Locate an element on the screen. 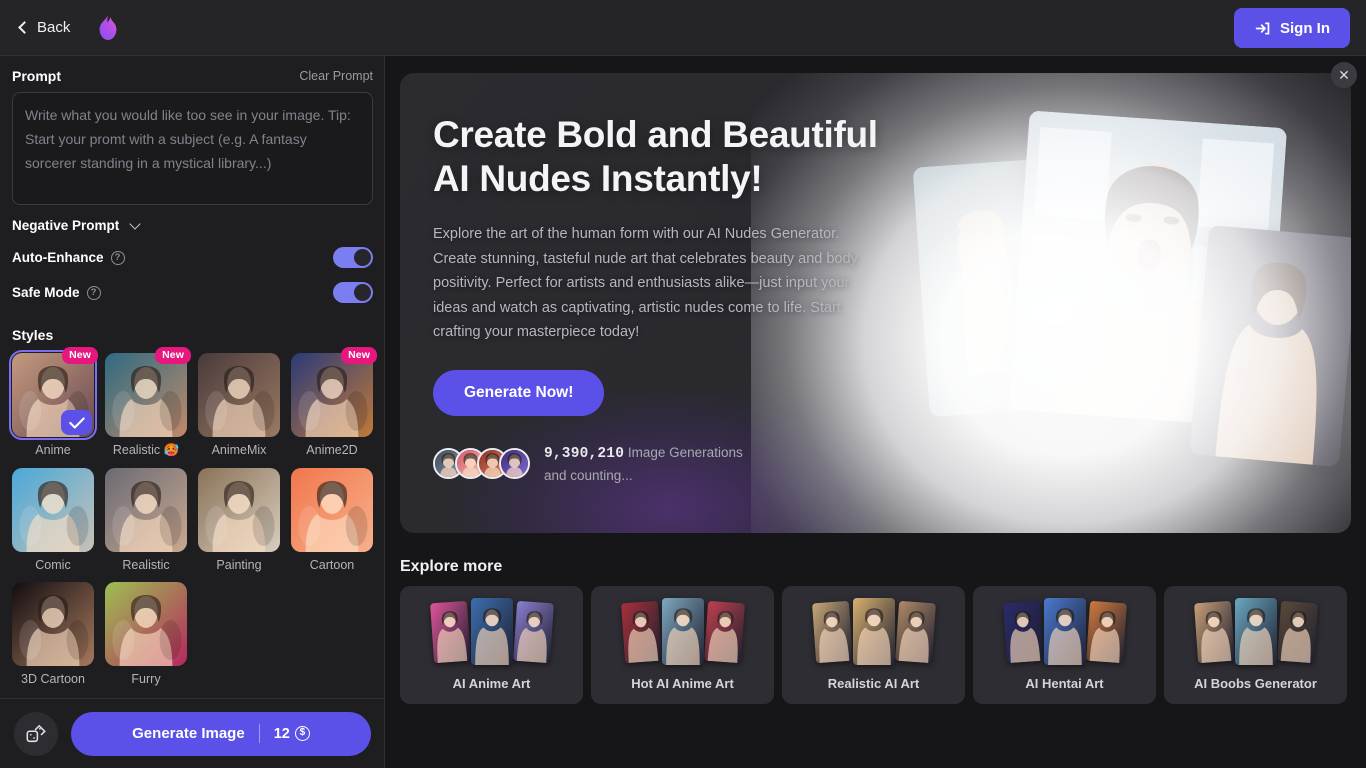  flame-logo-icon is located at coordinates (108, 28).